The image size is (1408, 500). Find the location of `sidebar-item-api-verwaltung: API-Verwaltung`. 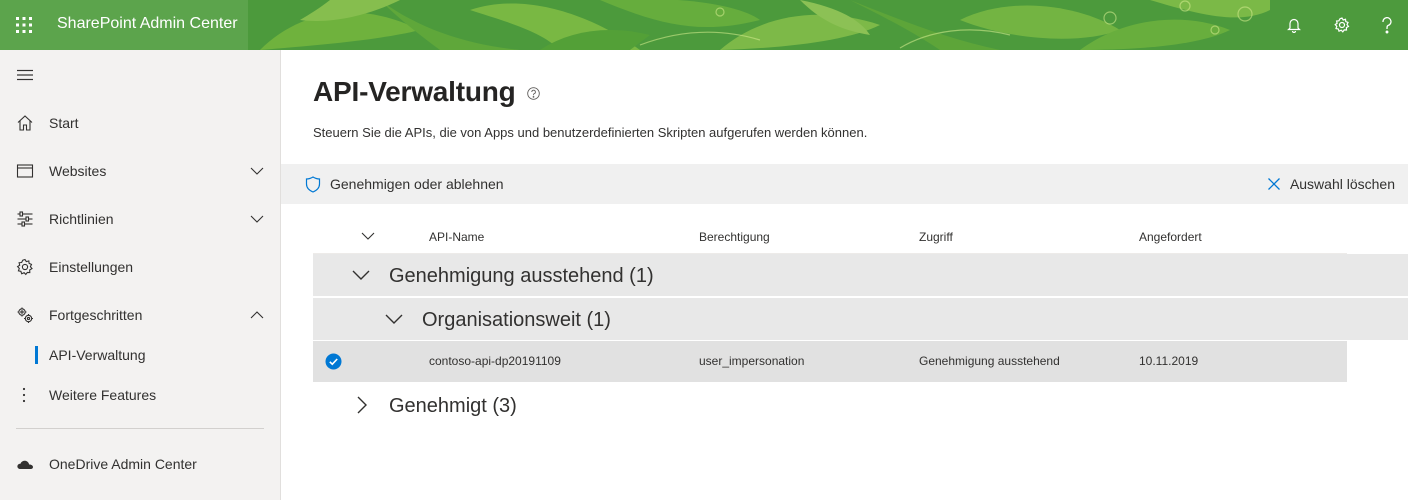

sidebar-item-api-verwaltung: API-Verwaltung is located at coordinates (140, 355).